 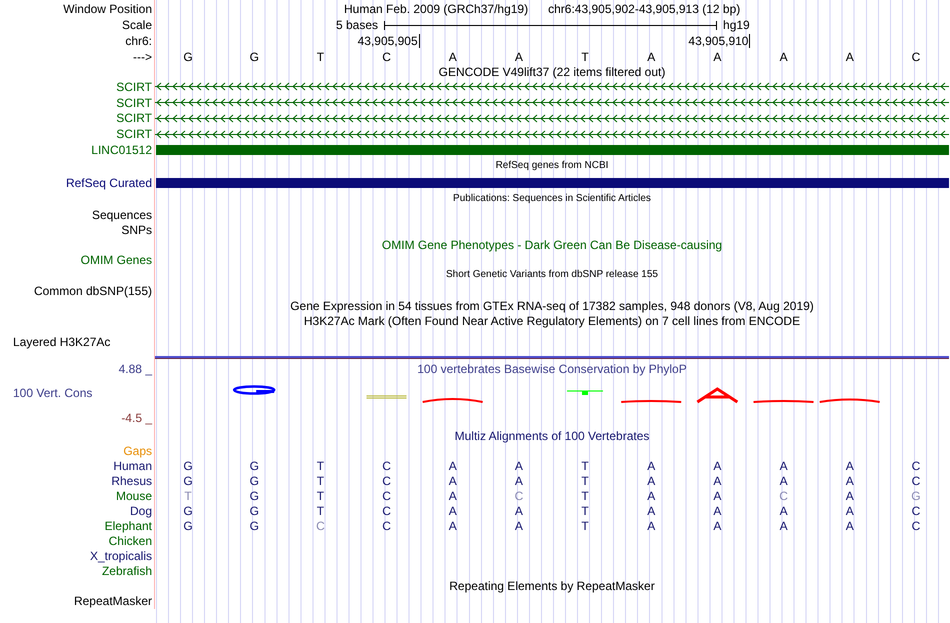 I want to click on track-title: H3K27Ac Mark (Often Found Near Active Regulatory Elements) on 7 cell lines from ENCODE, so click(x=552, y=321).